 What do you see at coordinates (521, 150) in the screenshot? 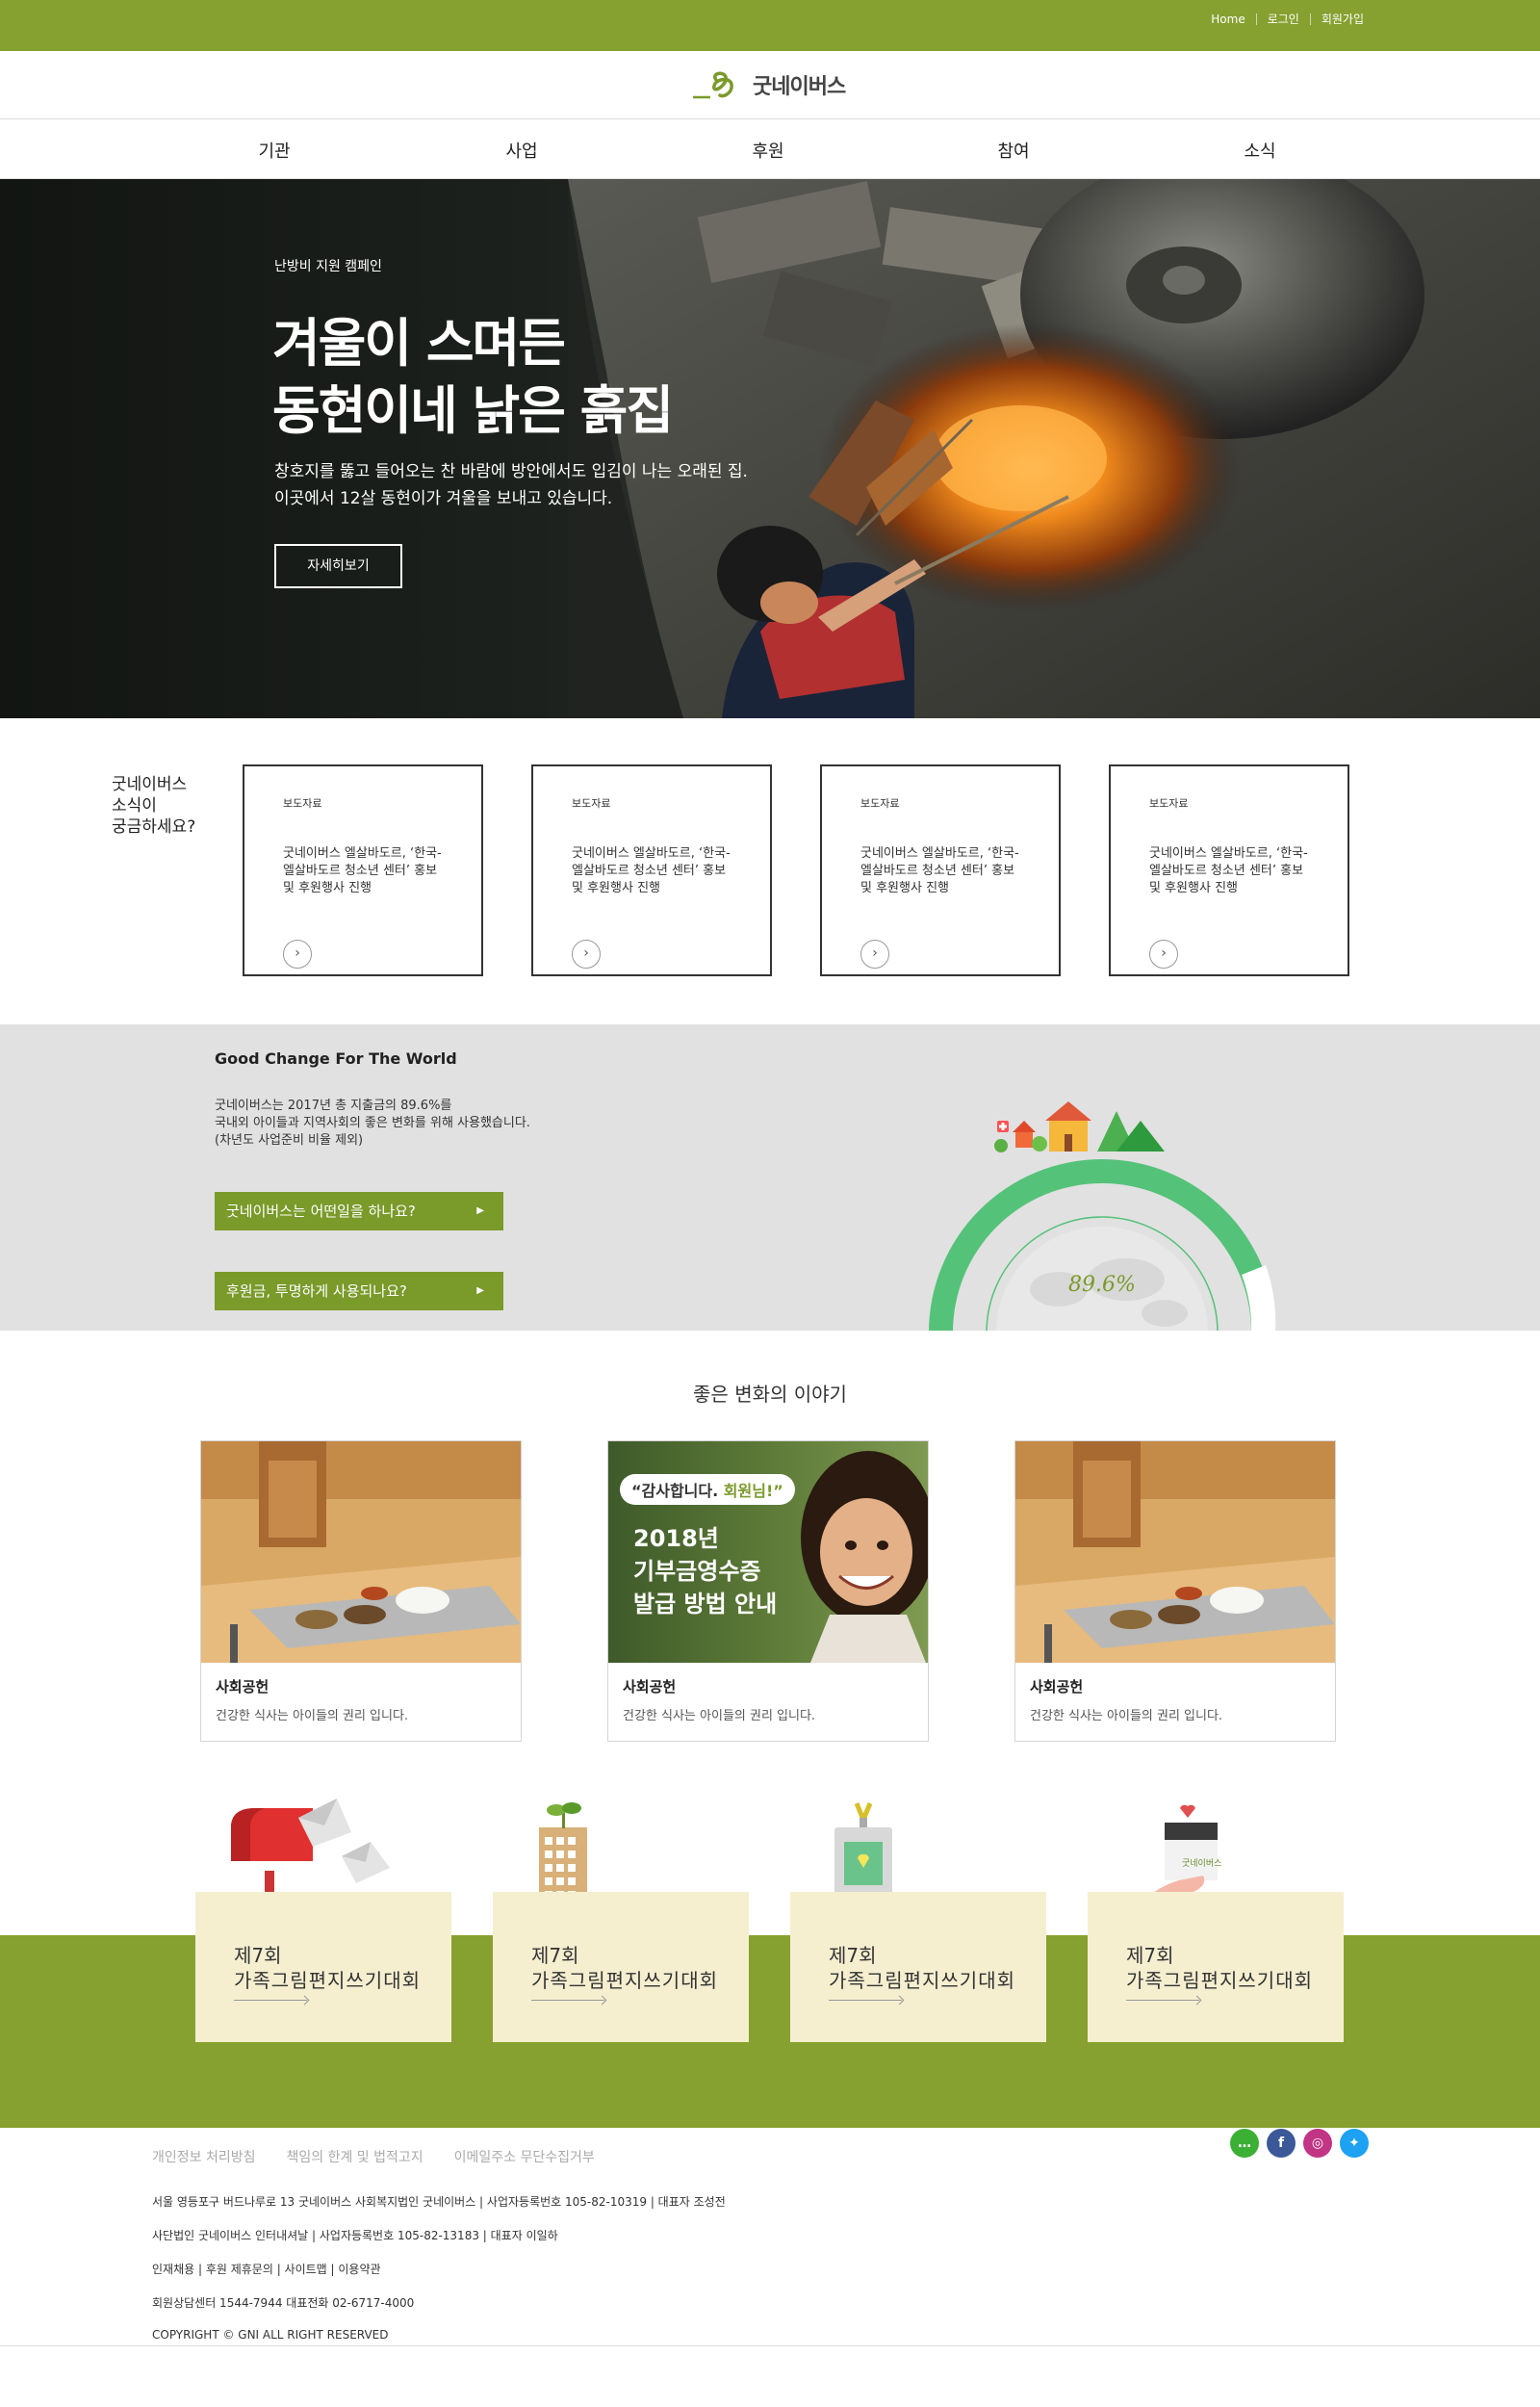
I see `nav-item-business: 사업` at bounding box center [521, 150].